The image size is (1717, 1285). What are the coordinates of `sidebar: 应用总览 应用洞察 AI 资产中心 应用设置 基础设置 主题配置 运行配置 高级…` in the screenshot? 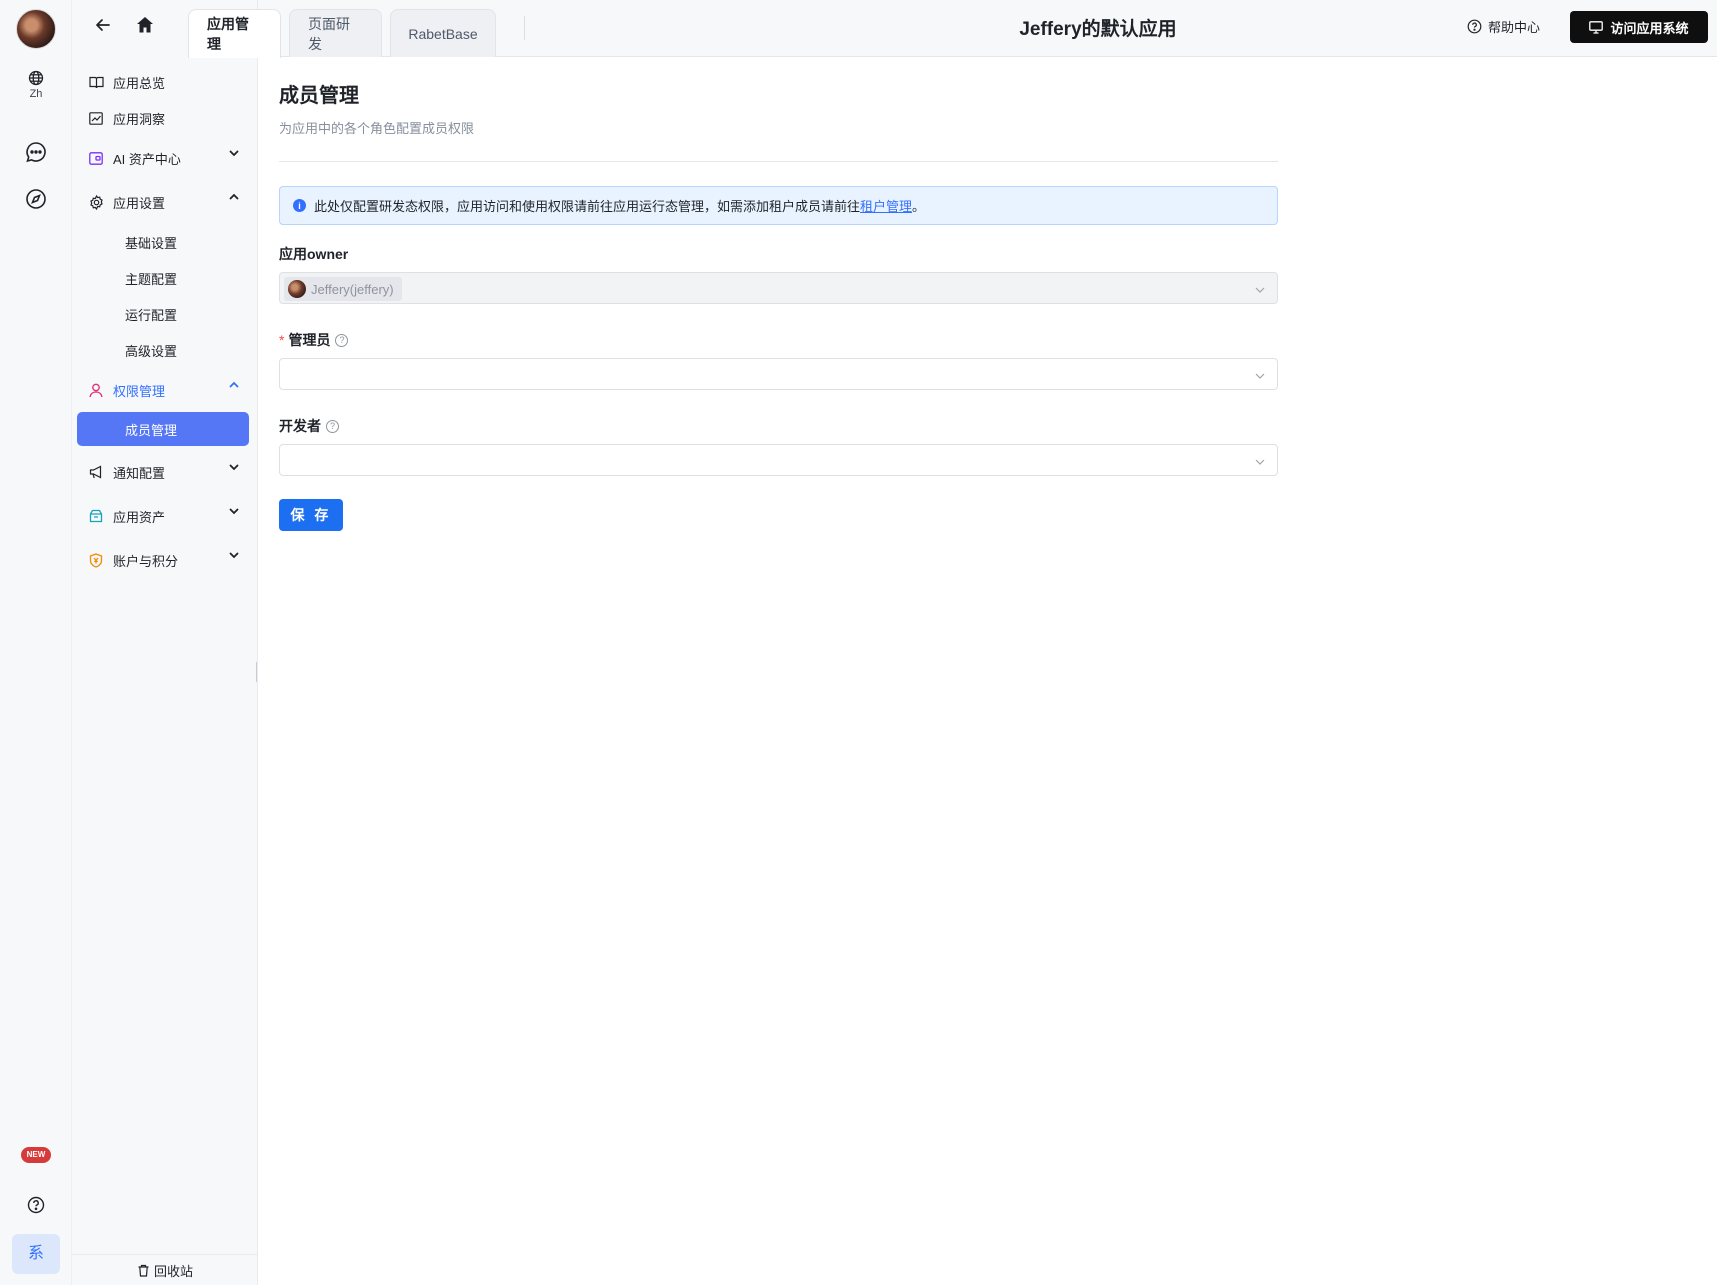 It's located at (165, 642).